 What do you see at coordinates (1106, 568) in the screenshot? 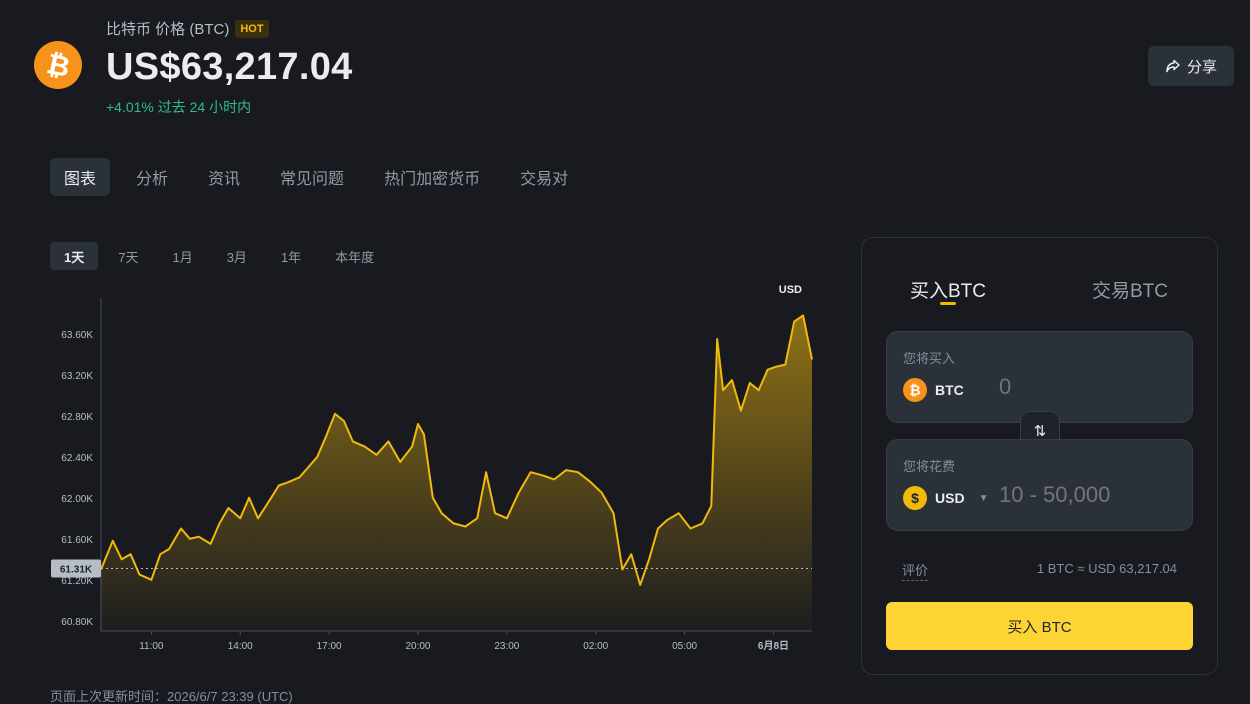
I see `rate-value: 1 BTC ≈ USD 63,217.04` at bounding box center [1106, 568].